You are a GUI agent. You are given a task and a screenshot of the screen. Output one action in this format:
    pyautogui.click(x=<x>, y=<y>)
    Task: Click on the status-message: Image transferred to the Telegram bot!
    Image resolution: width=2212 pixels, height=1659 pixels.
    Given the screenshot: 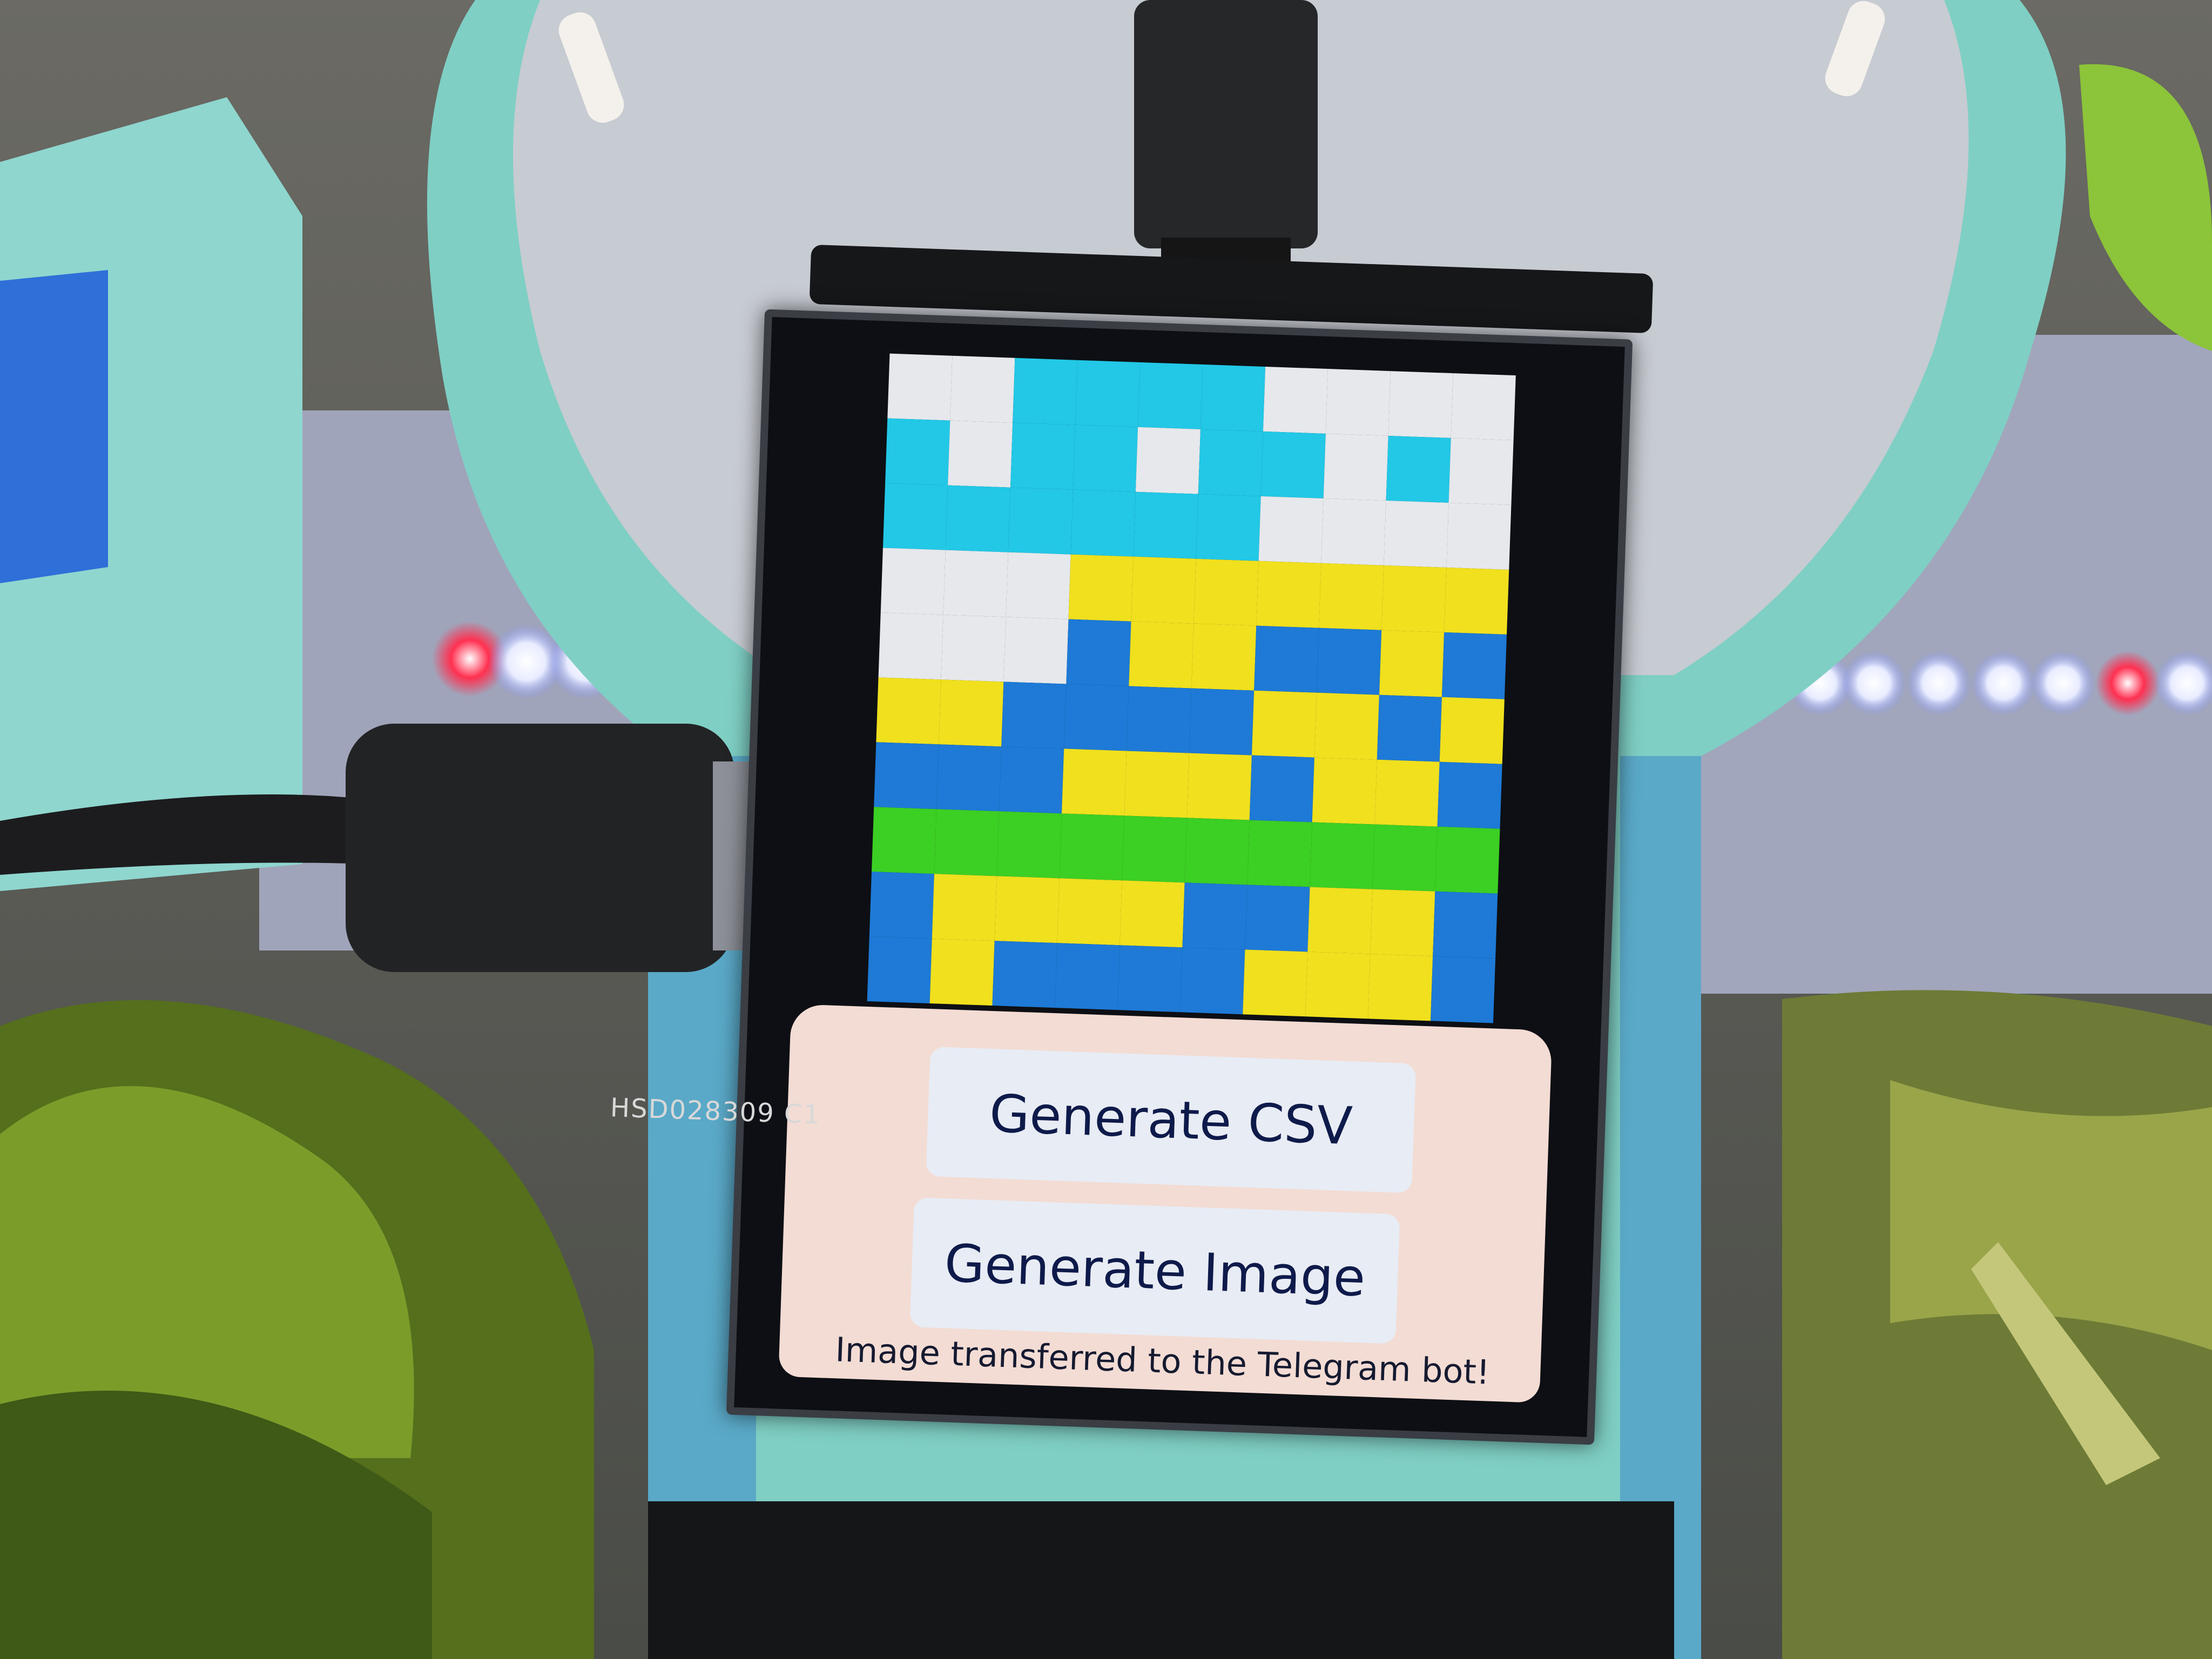 What is the action you would take?
    pyautogui.click(x=1162, y=1361)
    